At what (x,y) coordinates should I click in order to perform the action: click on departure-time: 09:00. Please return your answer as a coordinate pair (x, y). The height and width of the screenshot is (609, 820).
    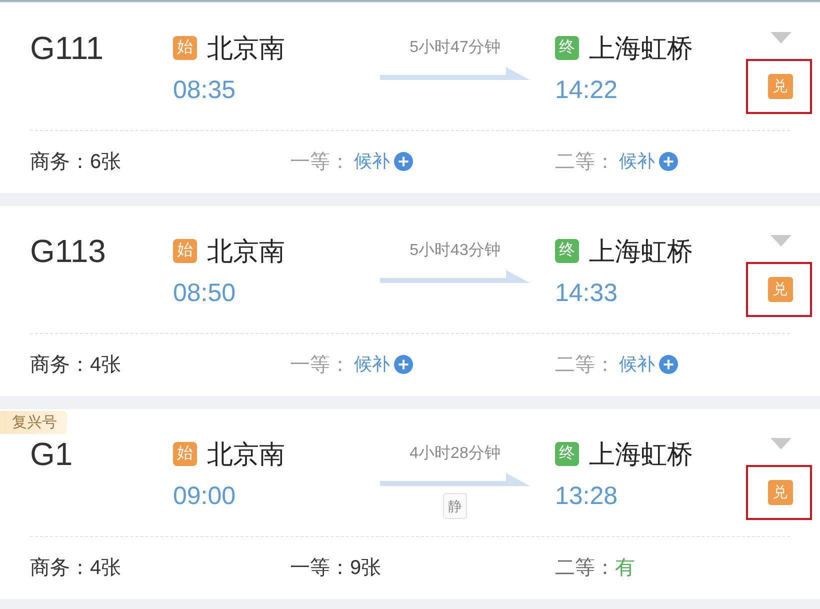
    Looking at the image, I should click on (204, 496).